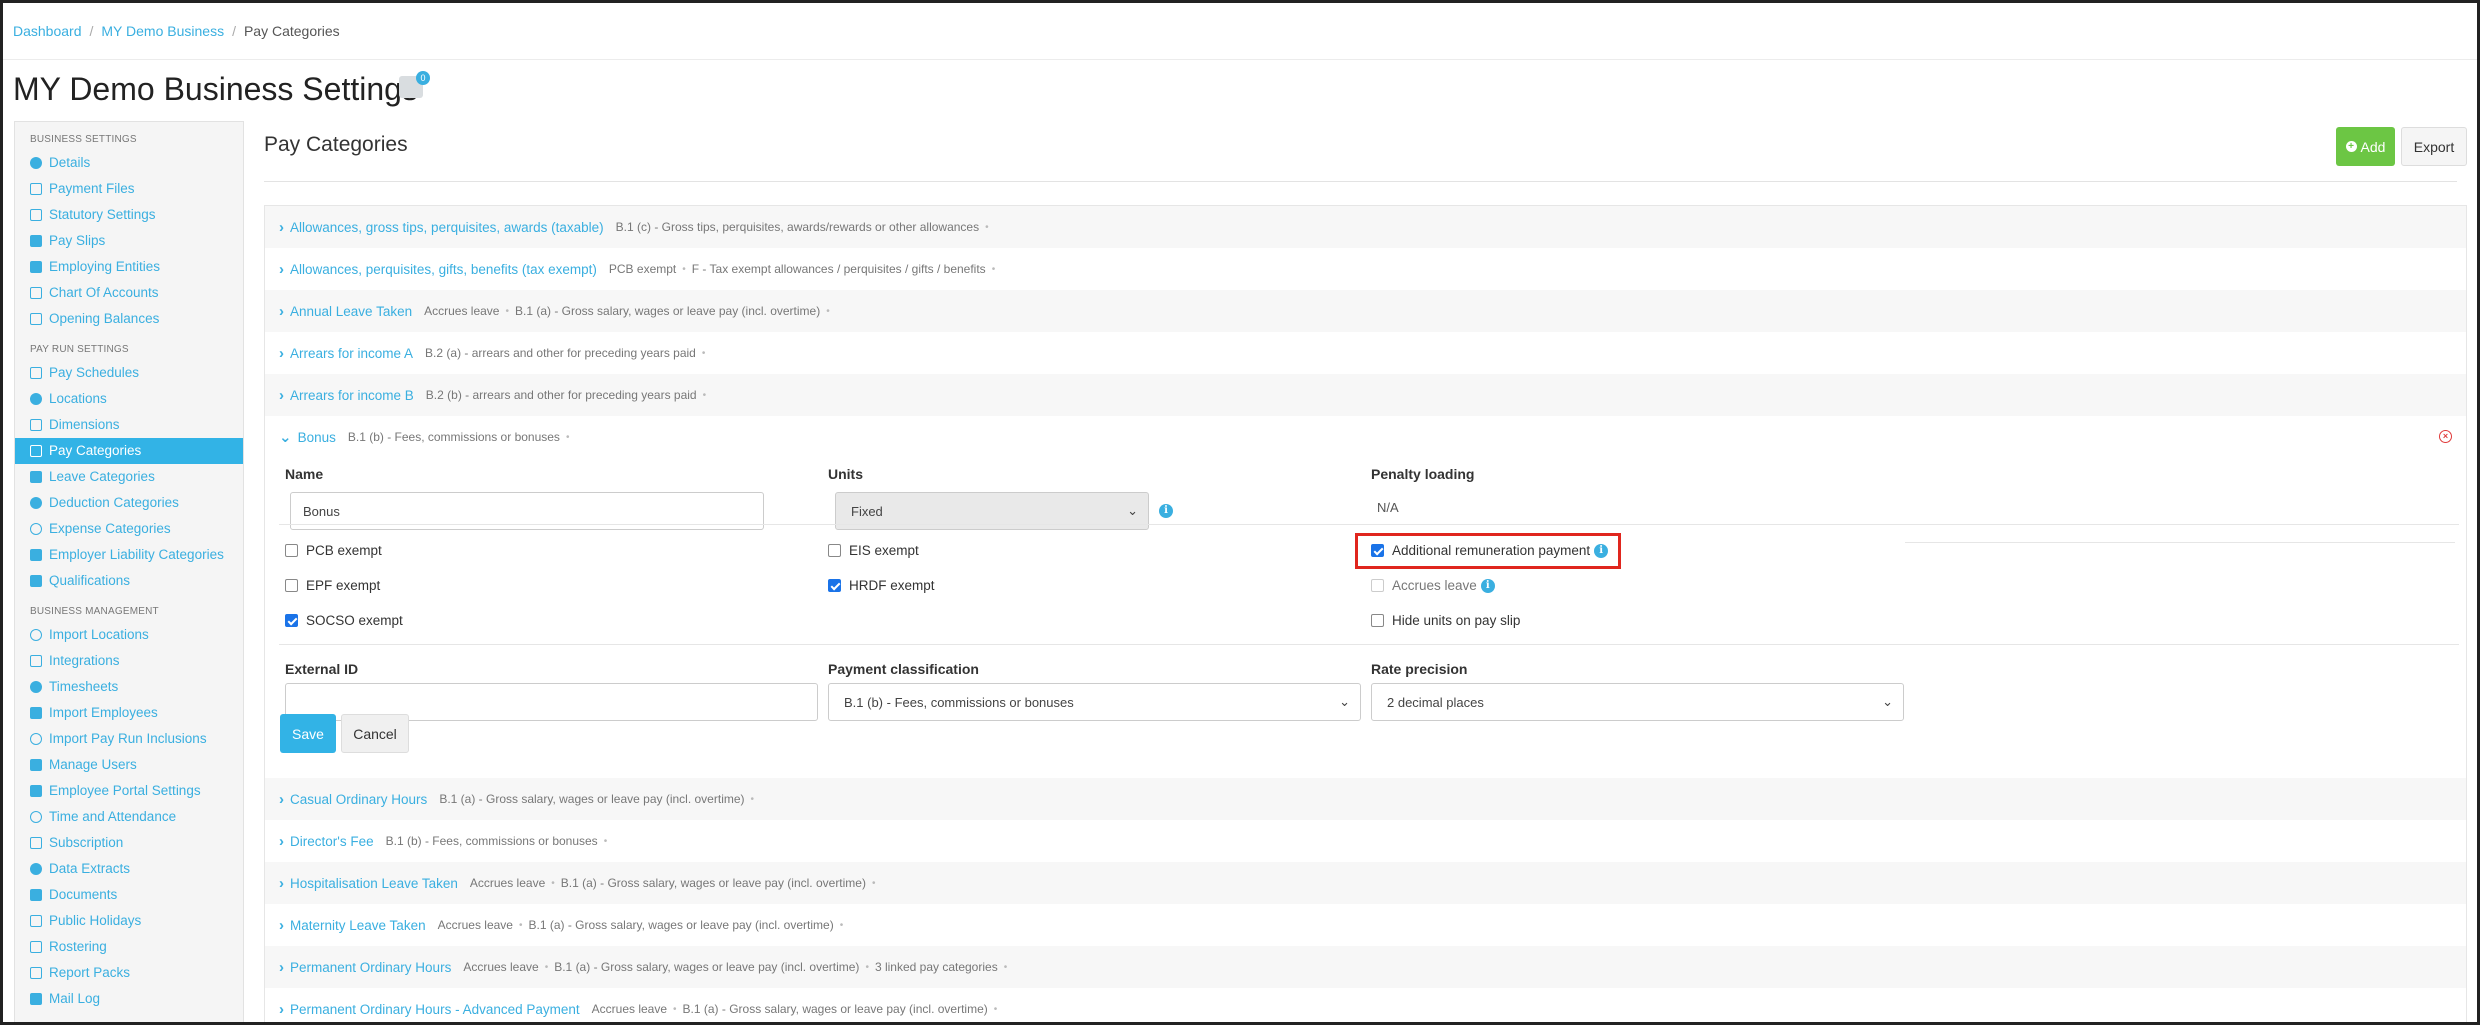 This screenshot has height=1025, width=2480. What do you see at coordinates (129, 215) in the screenshot?
I see `sidebar-item-statutory-settings: Statutory Settings` at bounding box center [129, 215].